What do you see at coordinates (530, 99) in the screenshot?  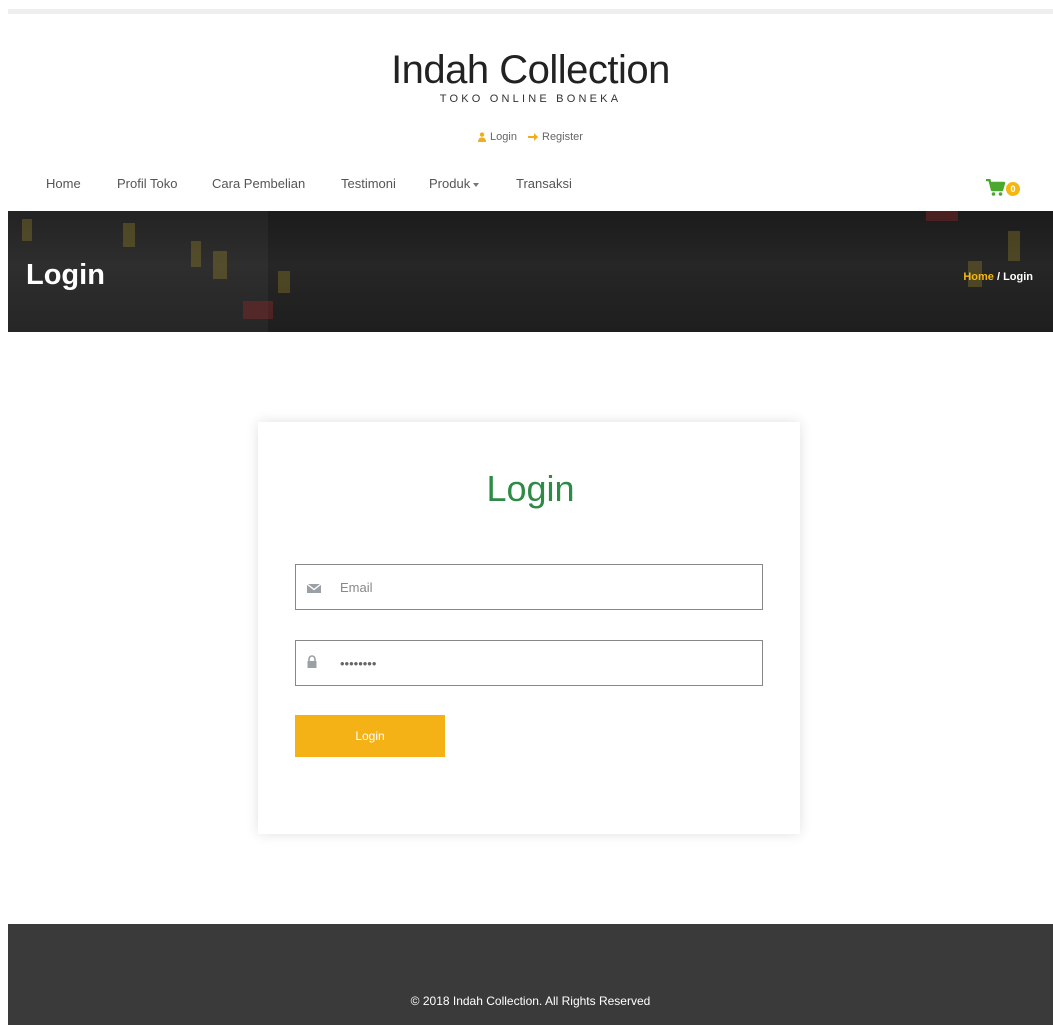 I see `site-subtitle: TOKO ONLINE BONEKA` at bounding box center [530, 99].